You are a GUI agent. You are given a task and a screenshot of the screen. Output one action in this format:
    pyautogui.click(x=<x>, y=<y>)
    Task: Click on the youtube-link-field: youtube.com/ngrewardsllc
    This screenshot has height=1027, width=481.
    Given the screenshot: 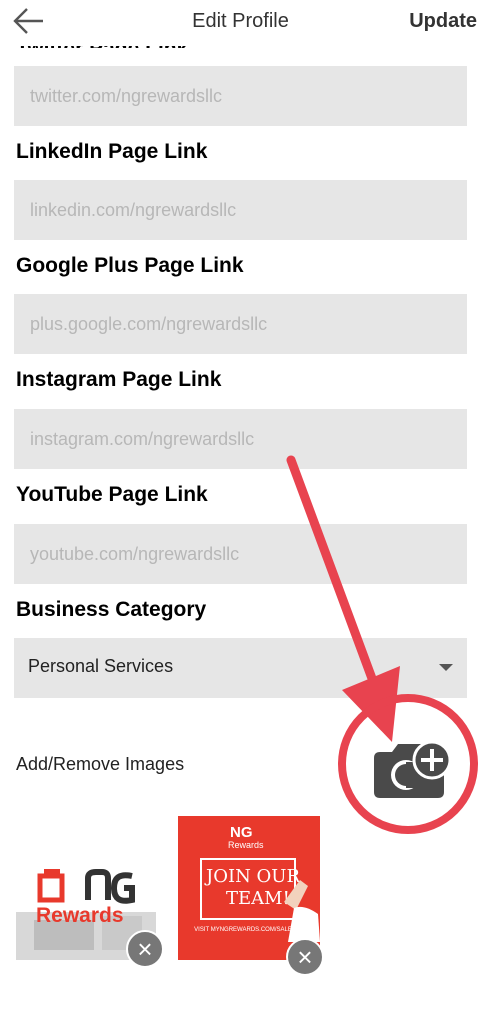 What is the action you would take?
    pyautogui.click(x=240, y=554)
    